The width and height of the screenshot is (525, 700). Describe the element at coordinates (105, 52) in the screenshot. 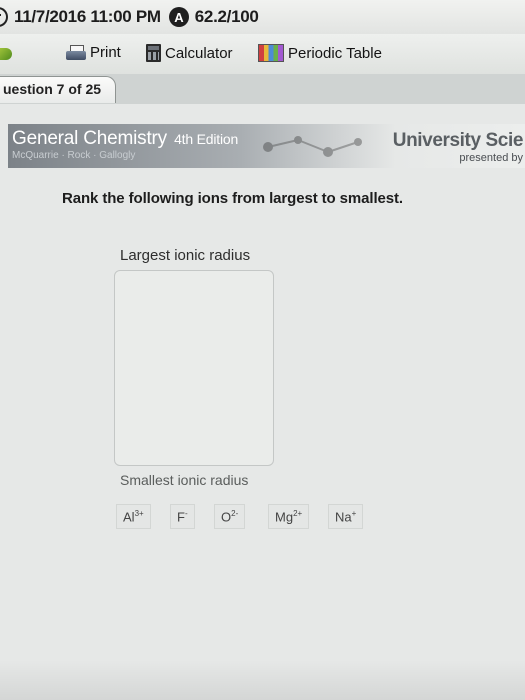

I see `print-label: Print` at that location.